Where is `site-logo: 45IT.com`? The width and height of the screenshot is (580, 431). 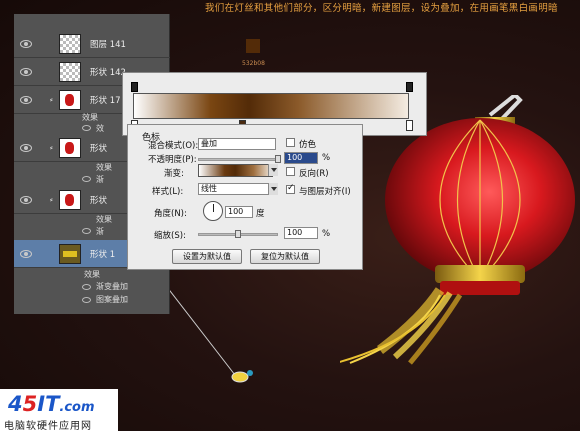 site-logo: 45IT.com is located at coordinates (51, 404).